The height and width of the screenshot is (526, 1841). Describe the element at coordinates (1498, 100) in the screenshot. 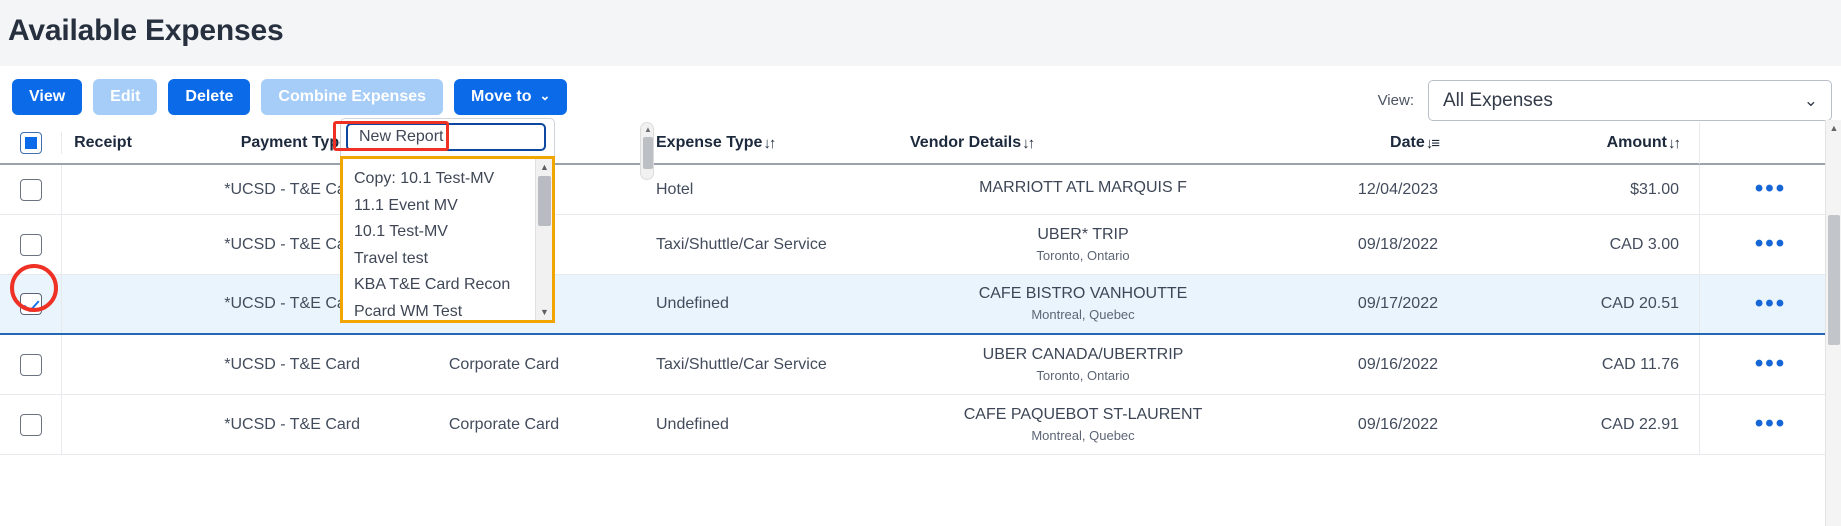

I see `view-select-value: All Expenses` at that location.